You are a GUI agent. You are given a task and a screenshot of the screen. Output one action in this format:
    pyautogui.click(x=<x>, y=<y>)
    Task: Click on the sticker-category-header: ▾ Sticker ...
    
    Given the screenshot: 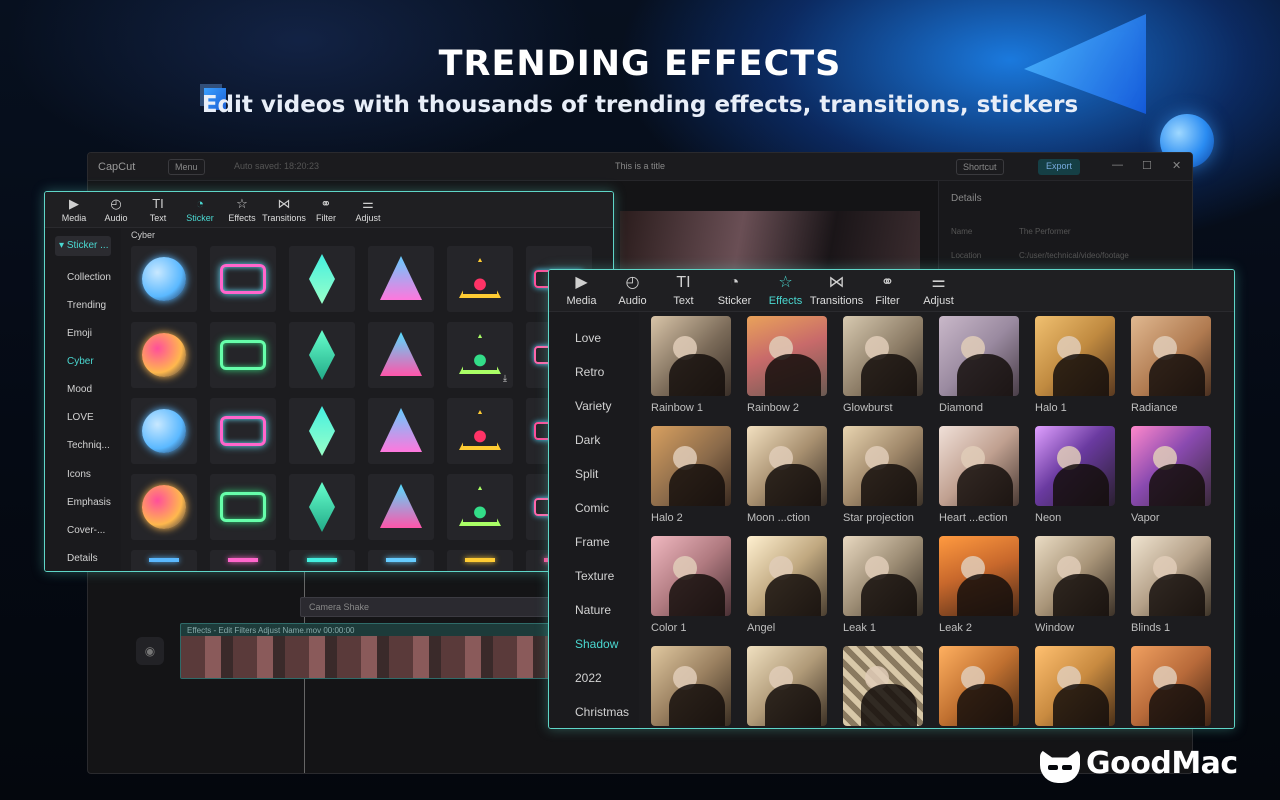 What is the action you would take?
    pyautogui.click(x=83, y=246)
    